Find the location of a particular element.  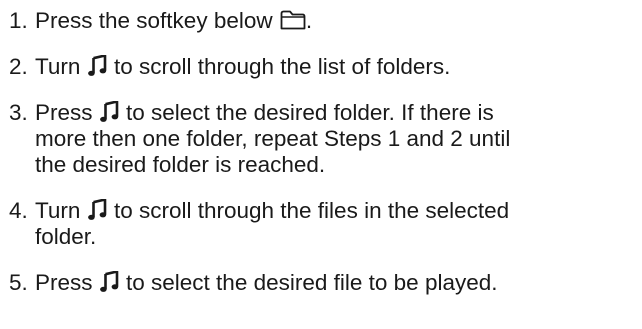

step-number: 5. is located at coordinates (18, 282).